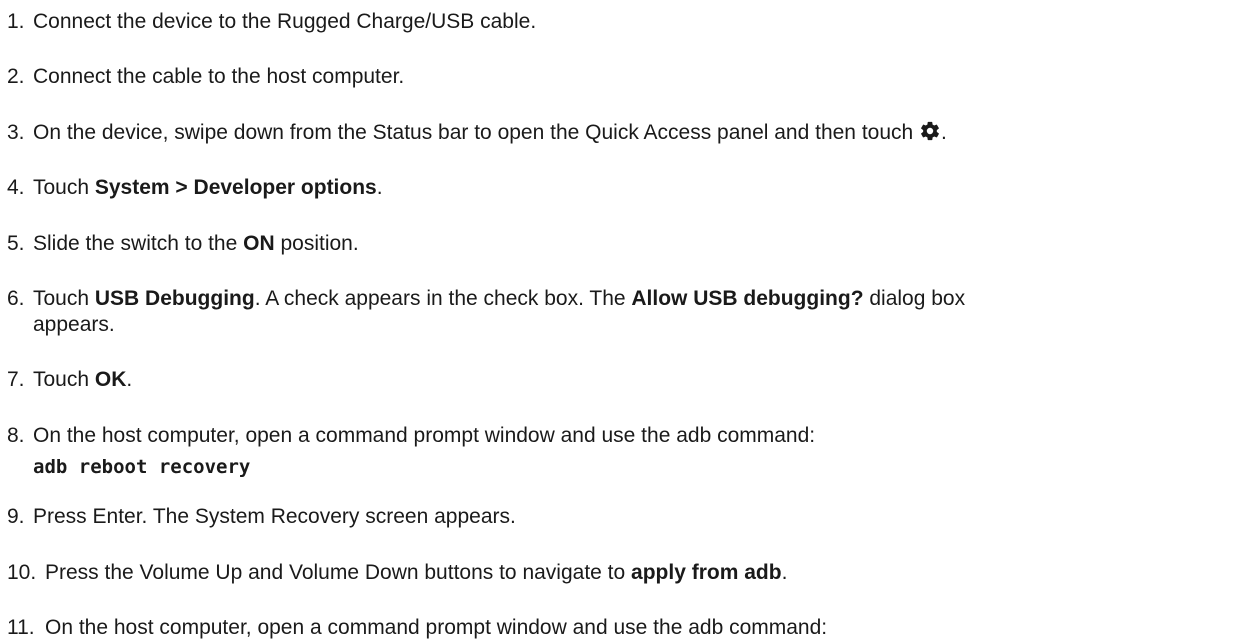  What do you see at coordinates (110, 379) in the screenshot?
I see `button-name: OK` at bounding box center [110, 379].